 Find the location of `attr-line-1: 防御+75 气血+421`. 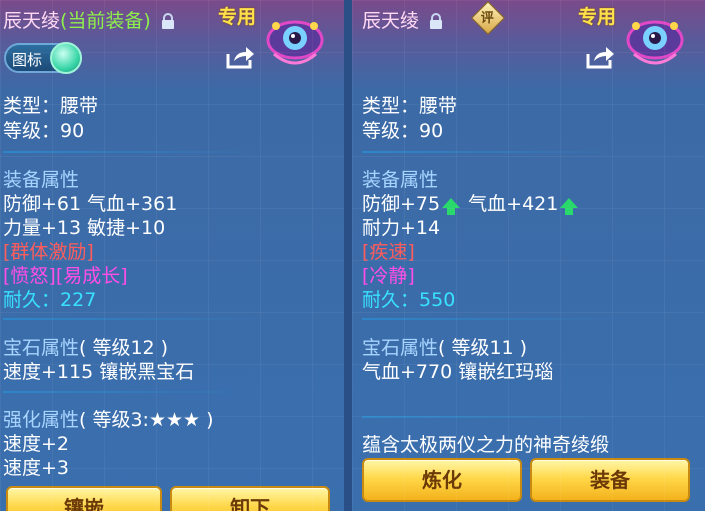

attr-line-1: 防御+75 气血+421 is located at coordinates (471, 202).